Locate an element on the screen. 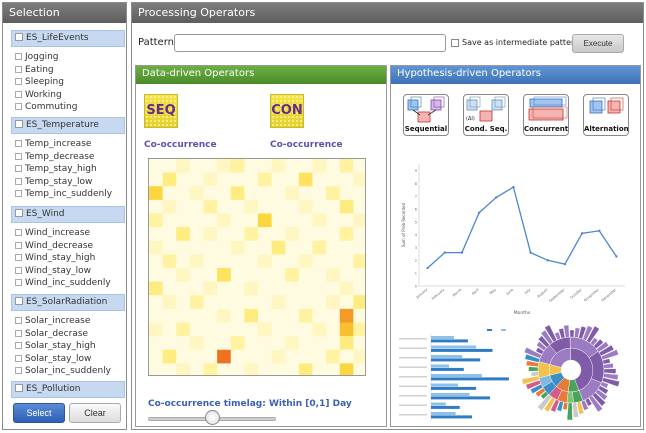 This screenshot has height=433, width=646. seq-operator-label: Co-occurrence is located at coordinates (180, 145).